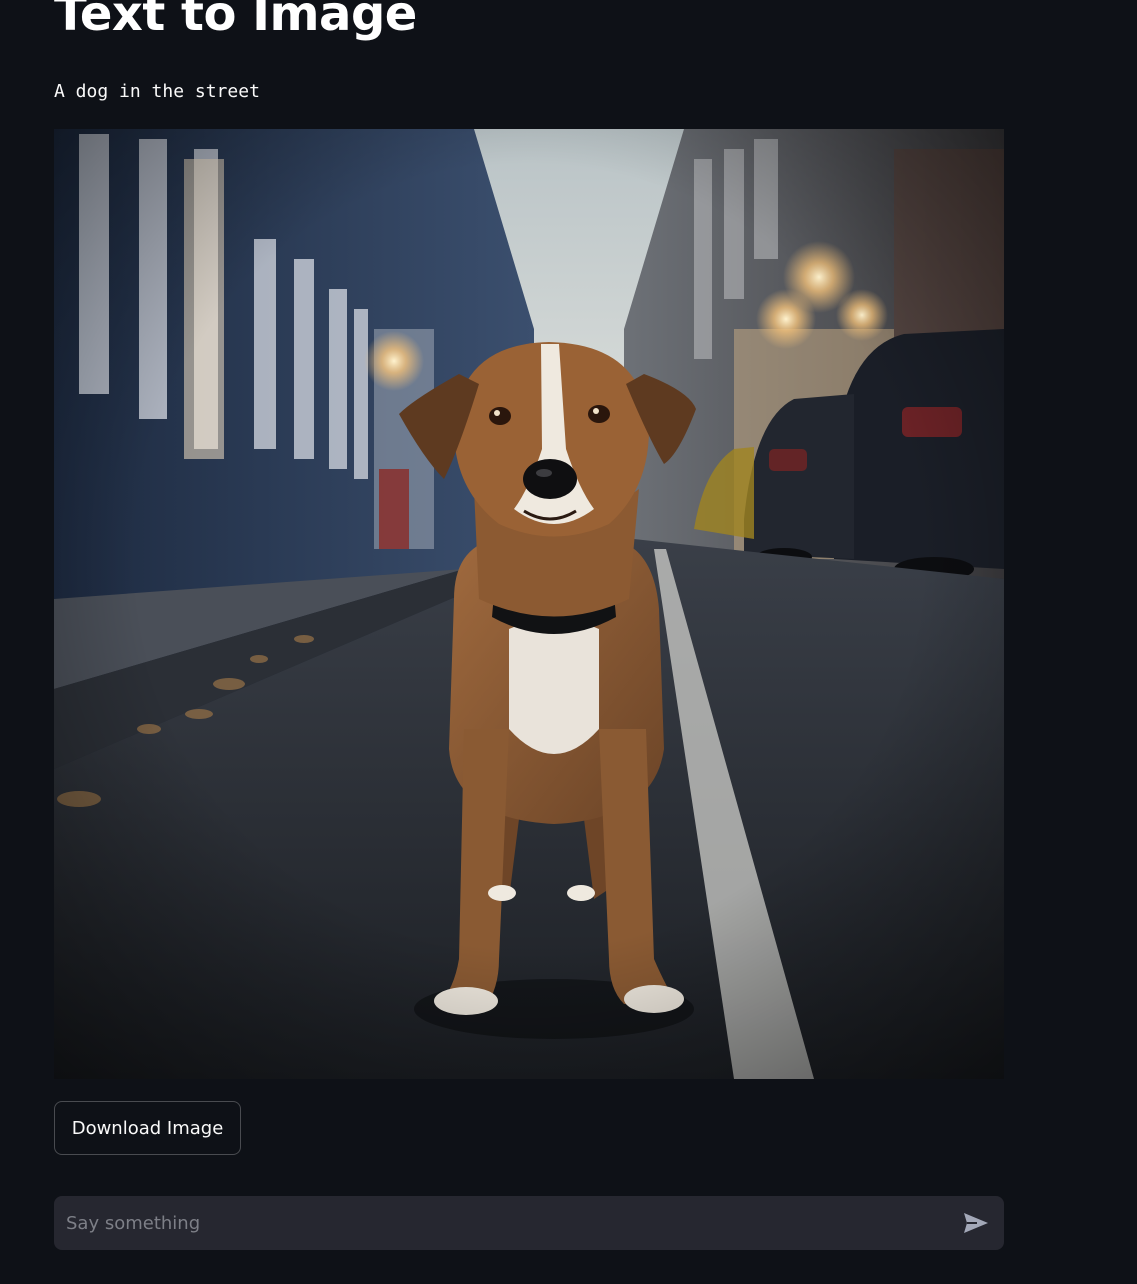 This screenshot has height=1284, width=1137. I want to click on send-icon, so click(976, 1223).